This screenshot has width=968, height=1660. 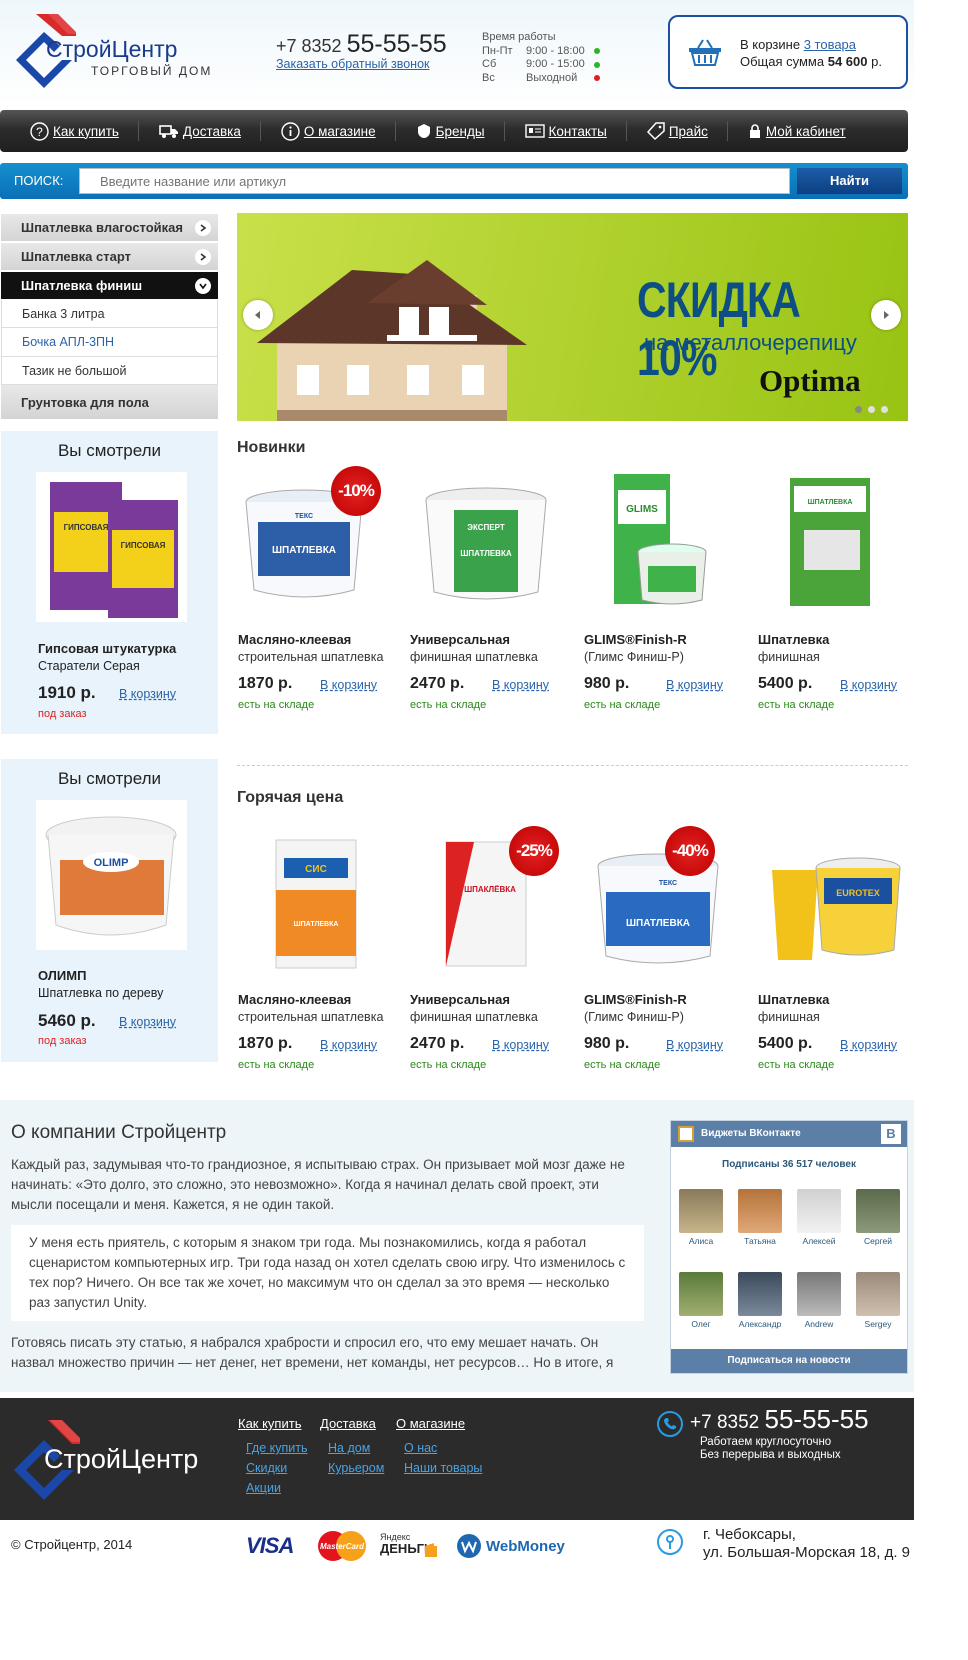 What do you see at coordinates (677, 131) in the screenshot?
I see `nav-price: Прайс` at bounding box center [677, 131].